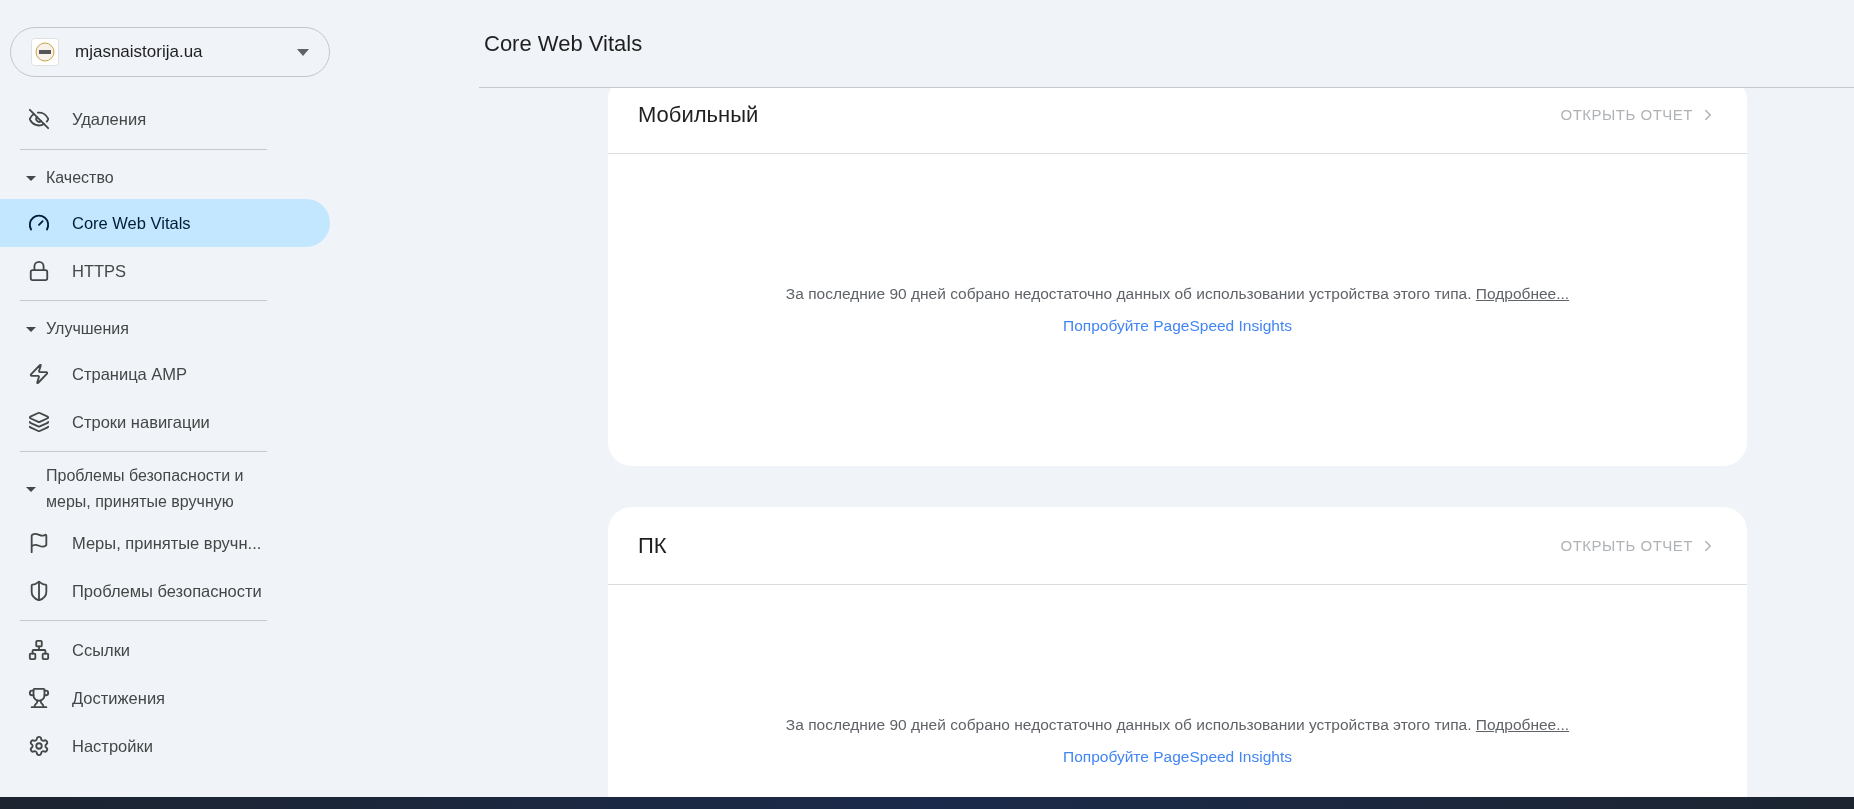  I want to click on section-header: Проблемы безопасности и меры, принятые вручную, so click(170, 488).